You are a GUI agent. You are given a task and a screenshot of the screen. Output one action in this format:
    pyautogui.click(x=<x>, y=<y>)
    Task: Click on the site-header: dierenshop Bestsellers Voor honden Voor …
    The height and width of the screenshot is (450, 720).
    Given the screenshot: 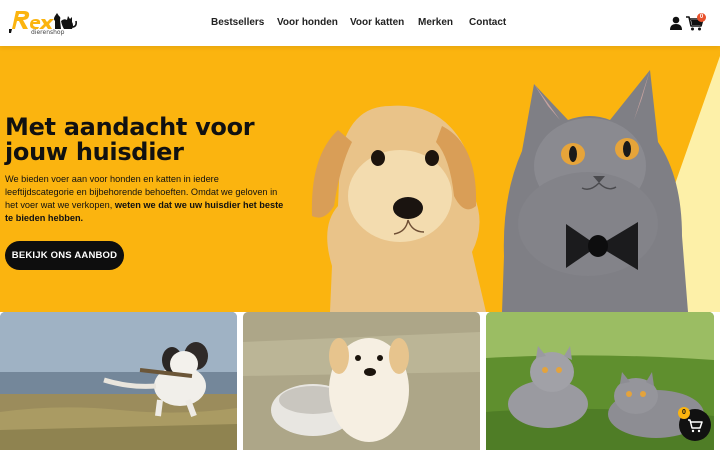 What is the action you would take?
    pyautogui.click(x=360, y=23)
    